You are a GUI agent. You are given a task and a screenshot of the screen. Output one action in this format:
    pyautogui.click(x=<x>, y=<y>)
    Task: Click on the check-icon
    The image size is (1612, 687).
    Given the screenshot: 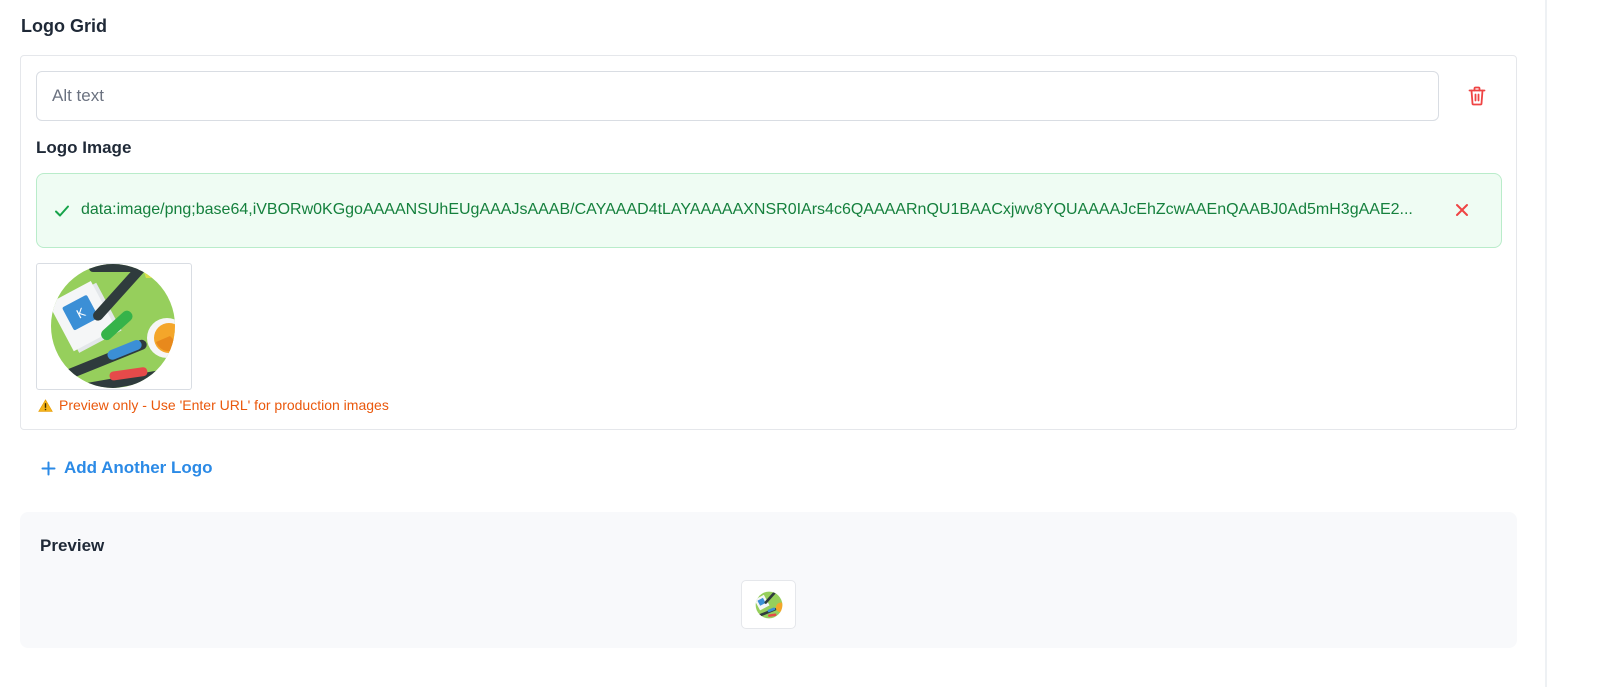 What is the action you would take?
    pyautogui.click(x=62, y=211)
    